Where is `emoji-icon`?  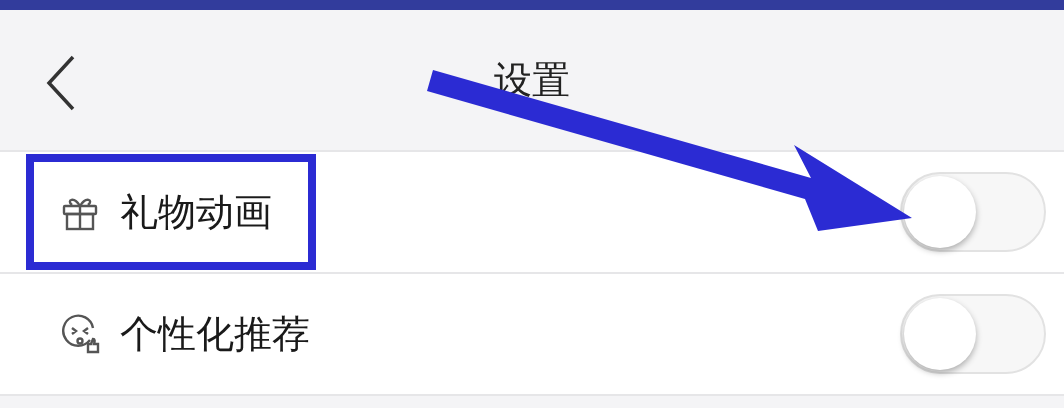
emoji-icon is located at coordinates (80, 334).